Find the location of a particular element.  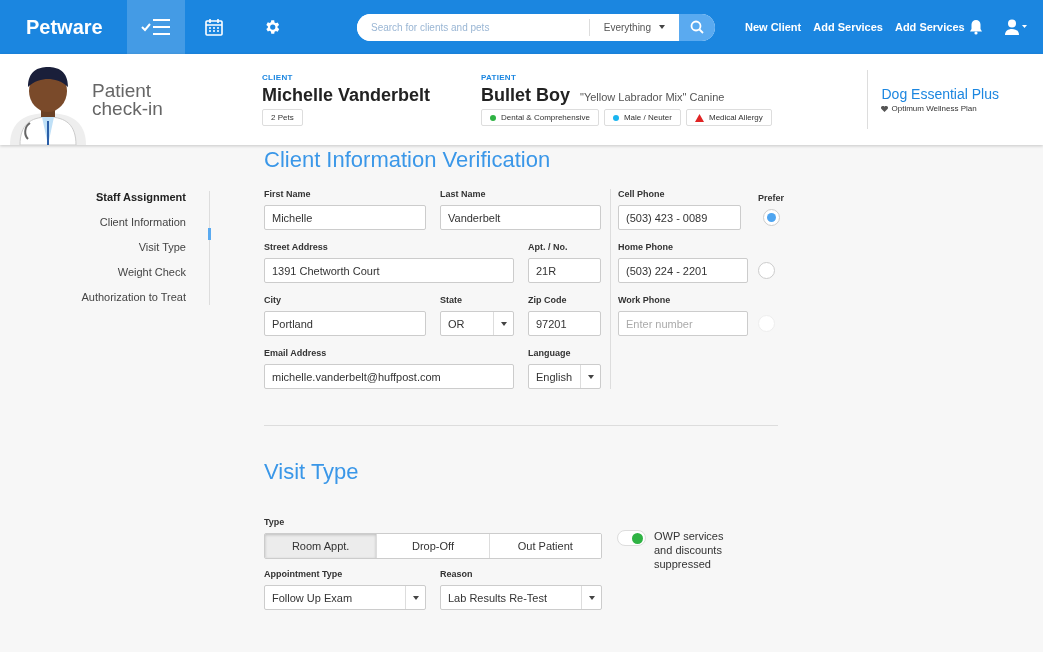

field-label: Street Address is located at coordinates (296, 247).